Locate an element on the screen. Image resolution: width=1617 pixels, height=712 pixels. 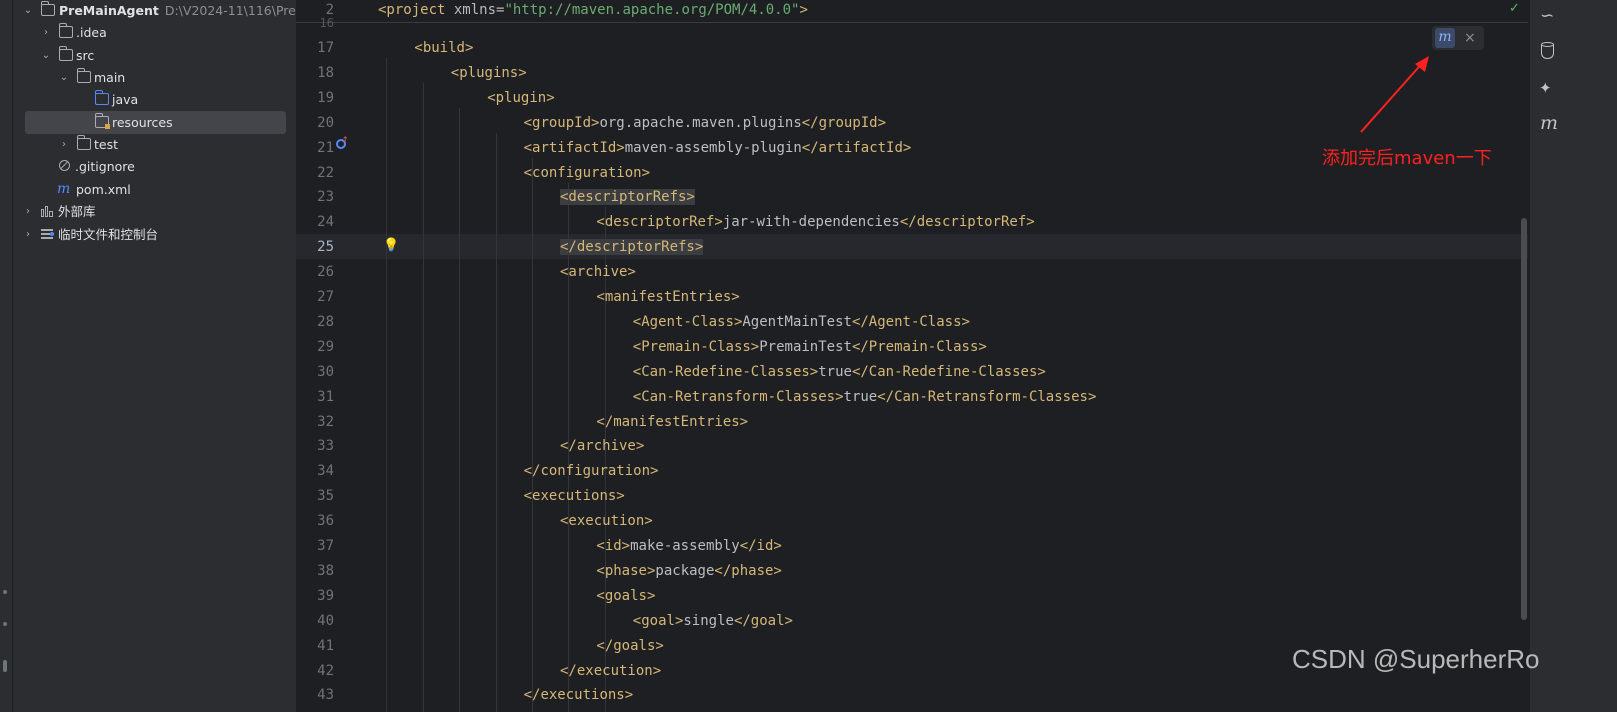
override-gutter-icon: ↑ is located at coordinates (342, 142).